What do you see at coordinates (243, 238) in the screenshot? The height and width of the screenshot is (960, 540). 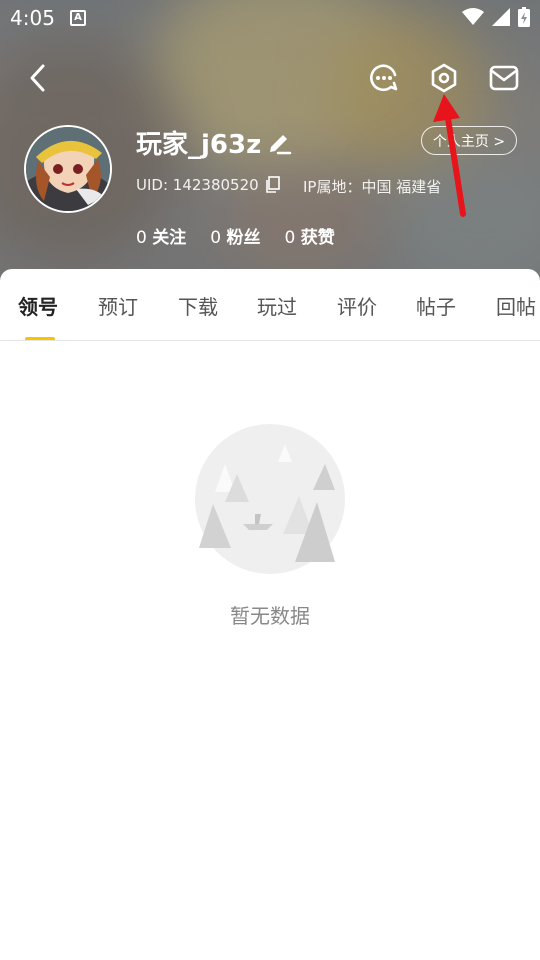 I see `stat-label: 粉丝` at bounding box center [243, 238].